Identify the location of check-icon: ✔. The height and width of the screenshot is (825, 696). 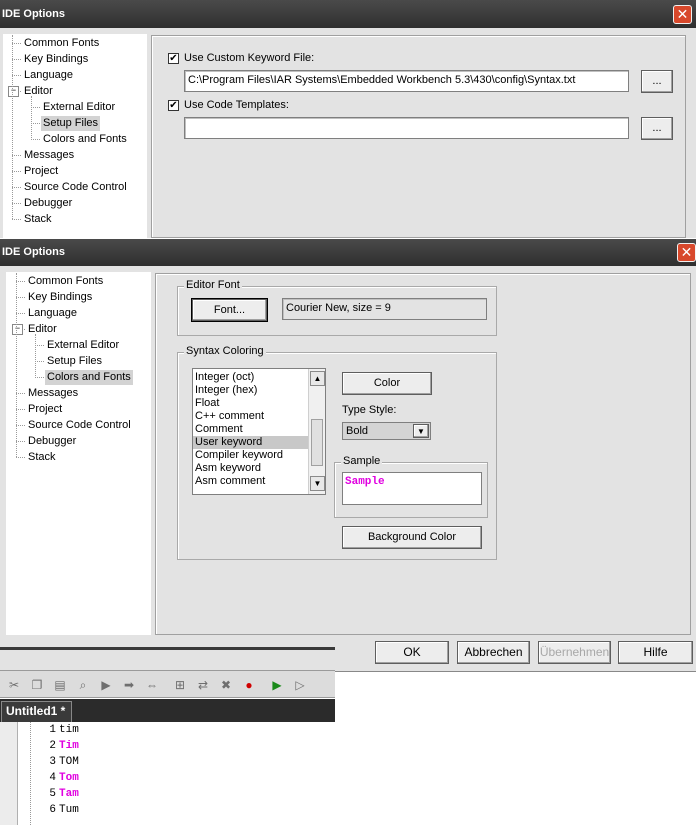
(173, 58).